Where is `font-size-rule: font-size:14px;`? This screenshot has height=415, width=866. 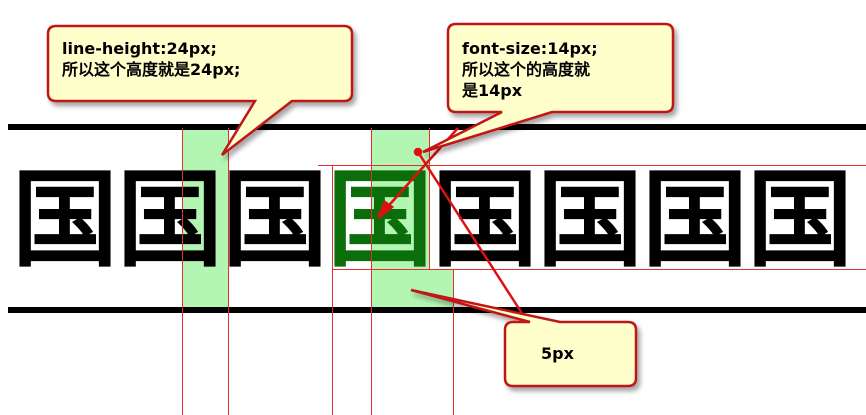 font-size-rule: font-size:14px; is located at coordinates (530, 48).